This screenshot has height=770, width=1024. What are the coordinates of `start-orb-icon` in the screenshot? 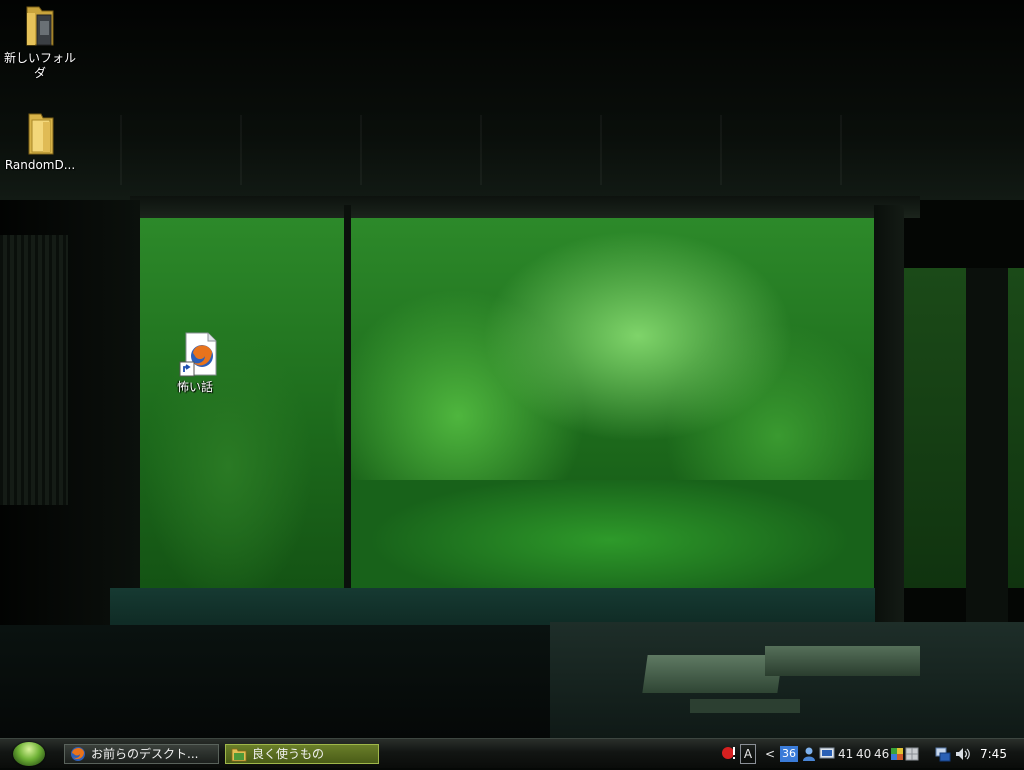 It's located at (29, 754).